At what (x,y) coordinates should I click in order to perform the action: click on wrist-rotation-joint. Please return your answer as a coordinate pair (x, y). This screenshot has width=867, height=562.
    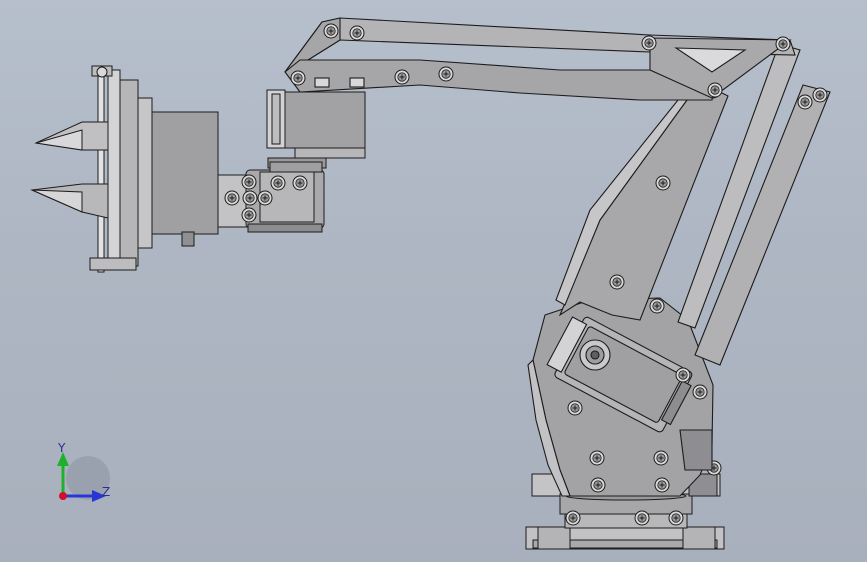
    Looking at the image, I should click on (266, 197).